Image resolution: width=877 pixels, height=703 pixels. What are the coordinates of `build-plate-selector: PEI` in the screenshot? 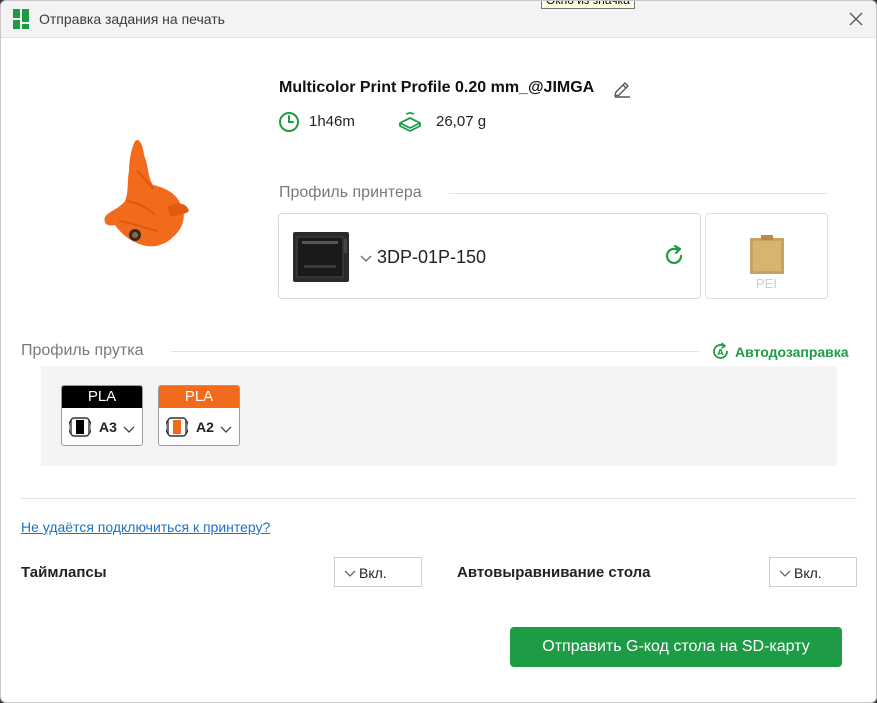 It's located at (766, 256).